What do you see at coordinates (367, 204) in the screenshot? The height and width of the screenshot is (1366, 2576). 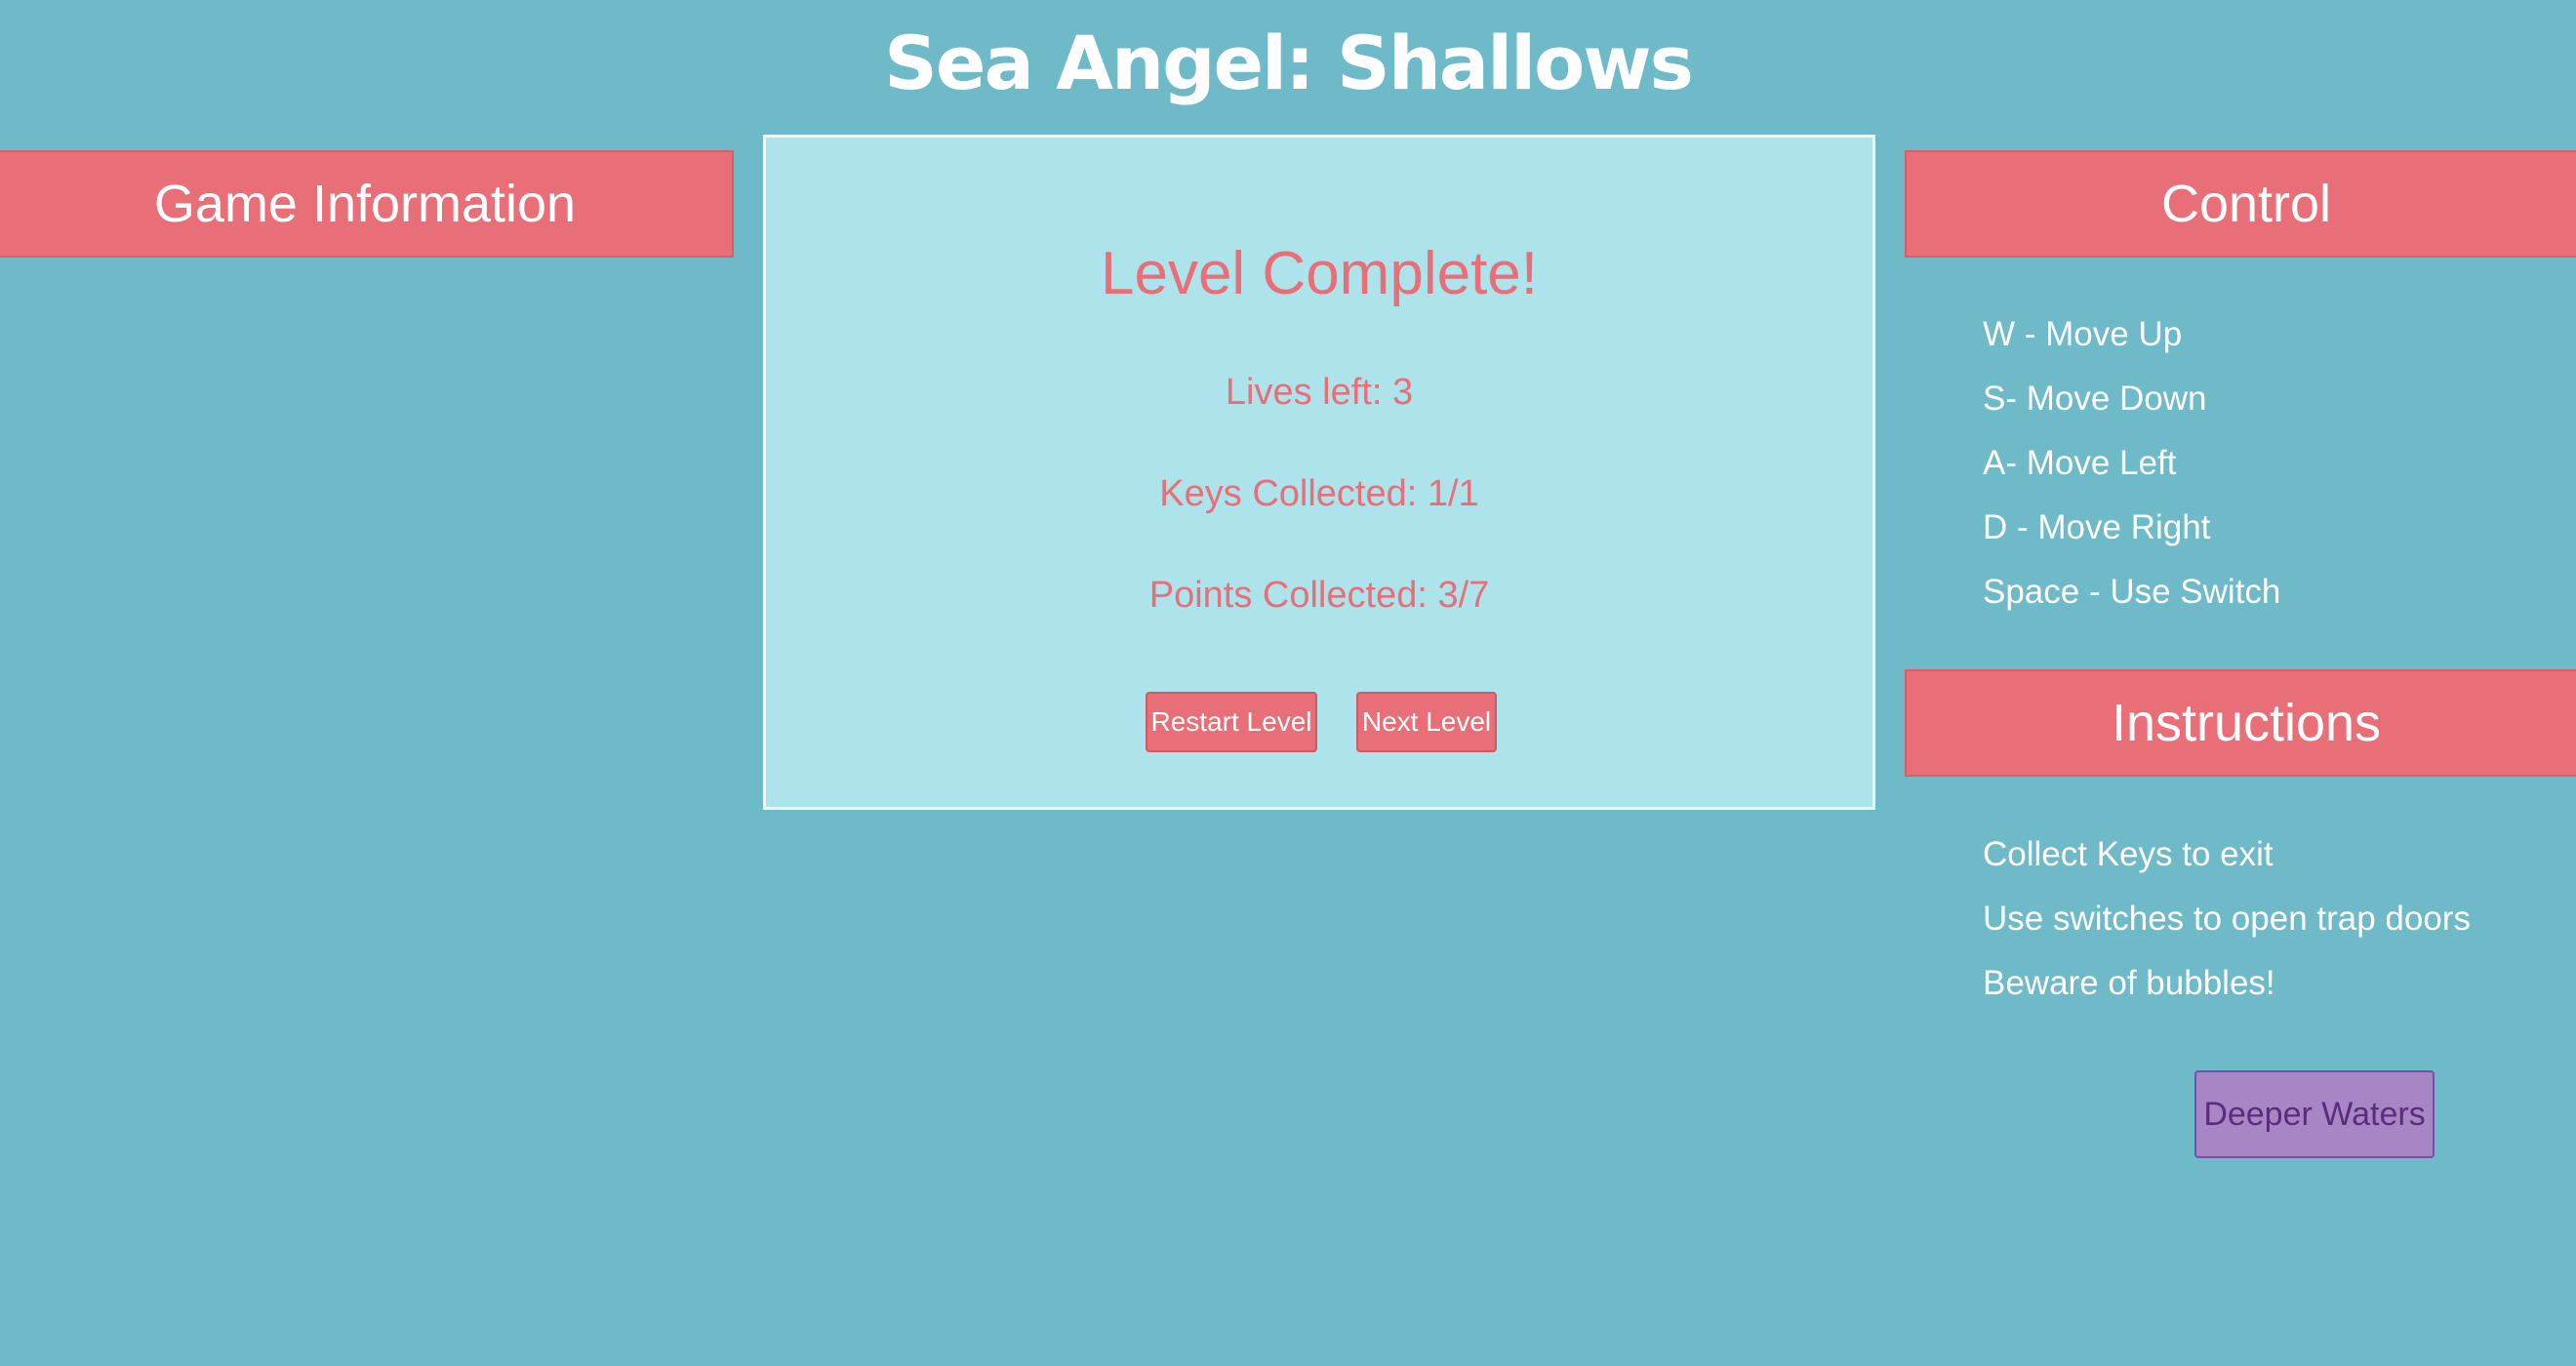 I see `game-information-header: Game Information` at bounding box center [367, 204].